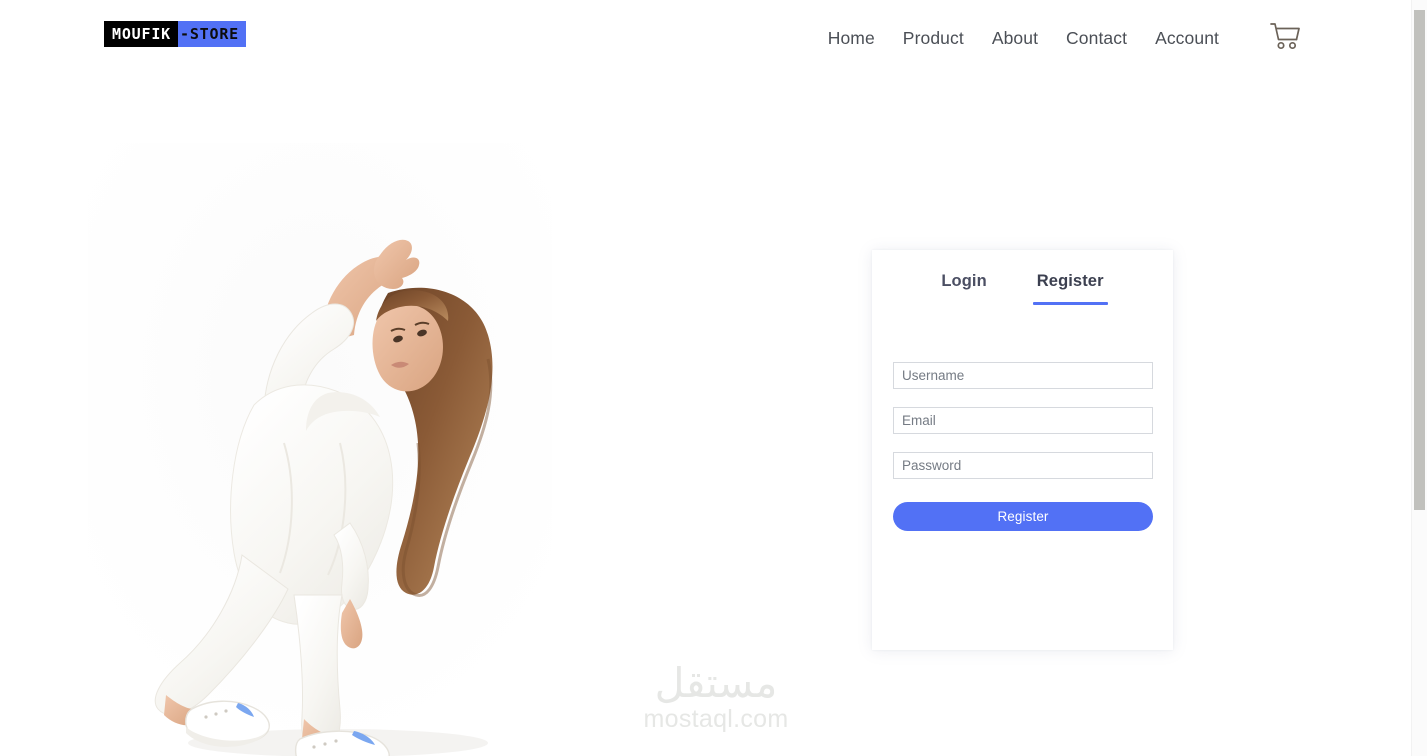 This screenshot has width=1427, height=756. Describe the element at coordinates (1419, 260) in the screenshot. I see `vertical-scrollbar-thumb` at that location.